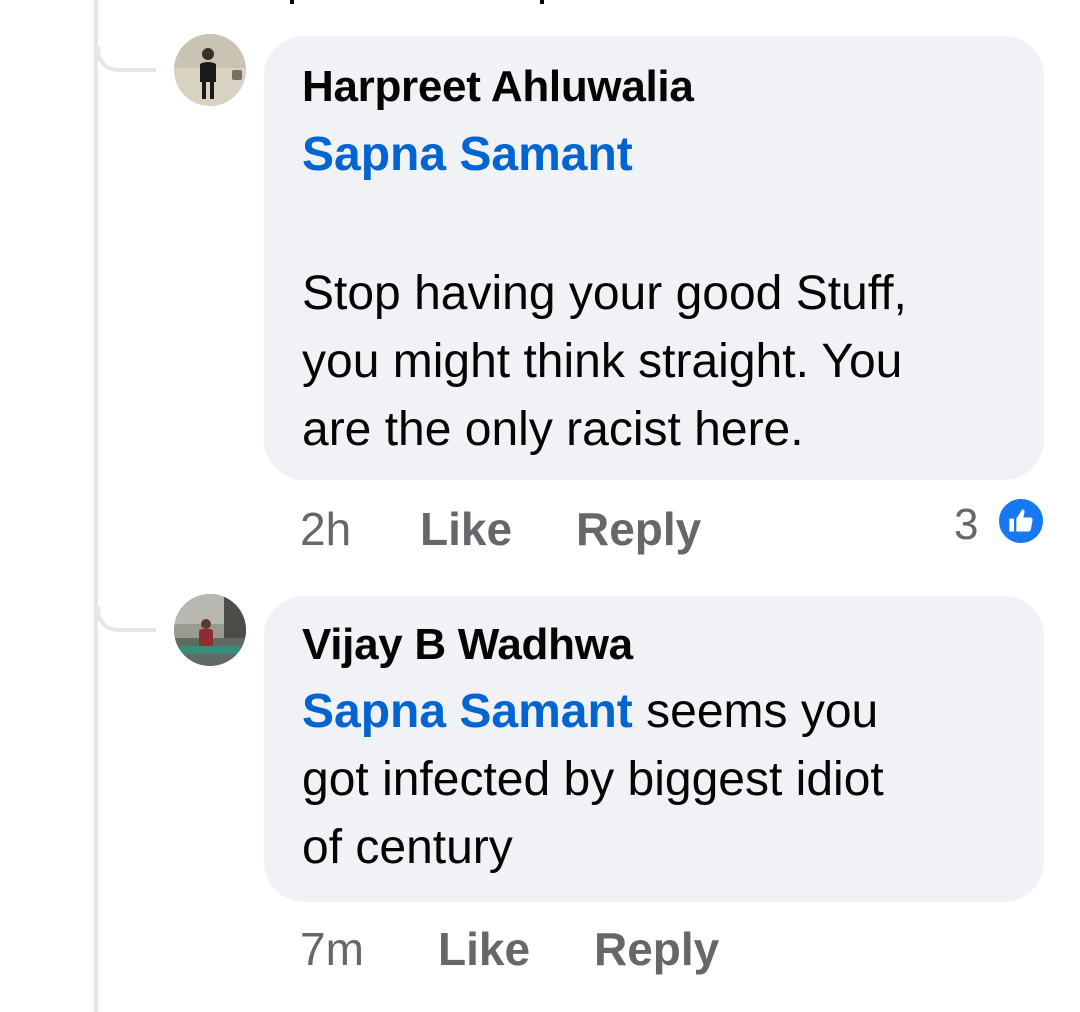 The width and height of the screenshot is (1080, 1012). I want to click on comment-timestamp: 2h, so click(325, 529).